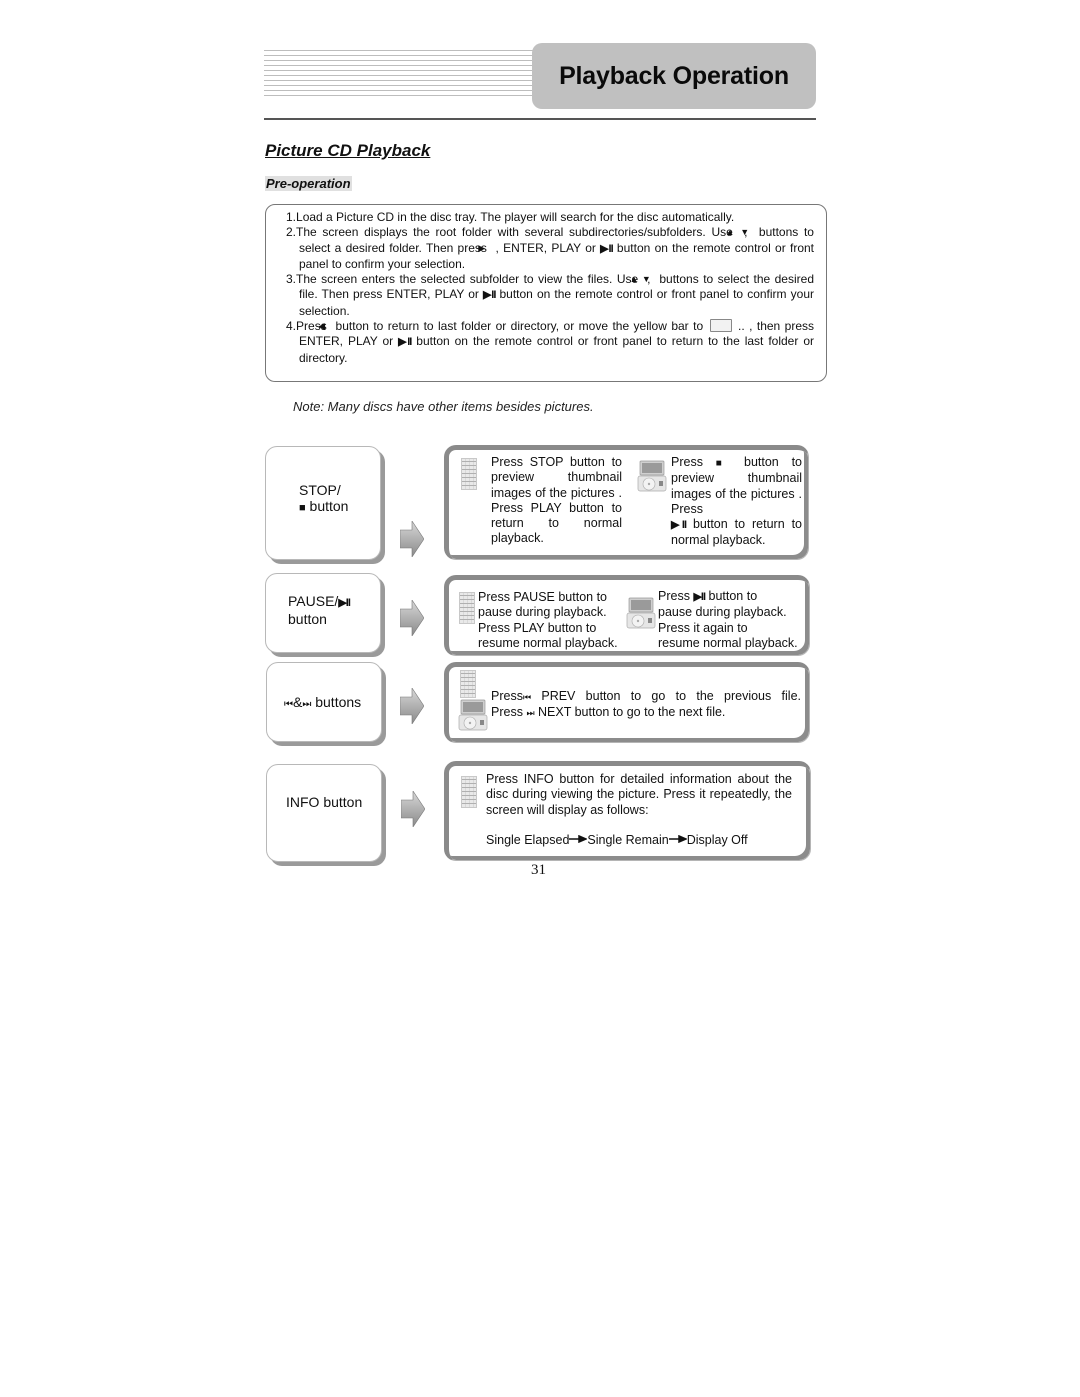 This screenshot has height=1397, width=1080. Describe the element at coordinates (291, 279) in the screenshot. I see `step-number: 3.` at that location.